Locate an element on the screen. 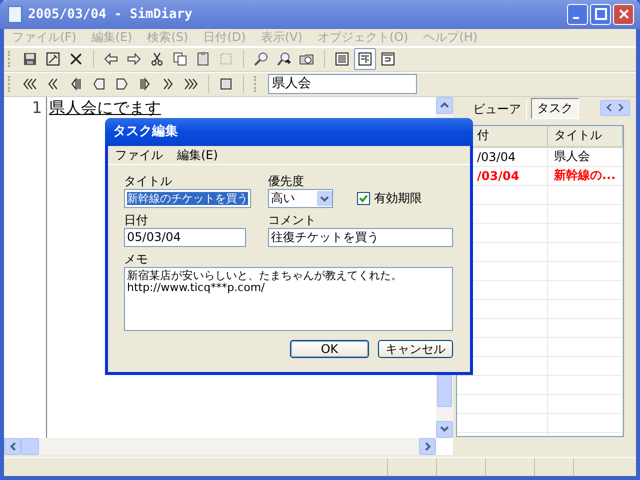 This screenshot has height=480, width=640. tab-scroll-buttons is located at coordinates (615, 108).